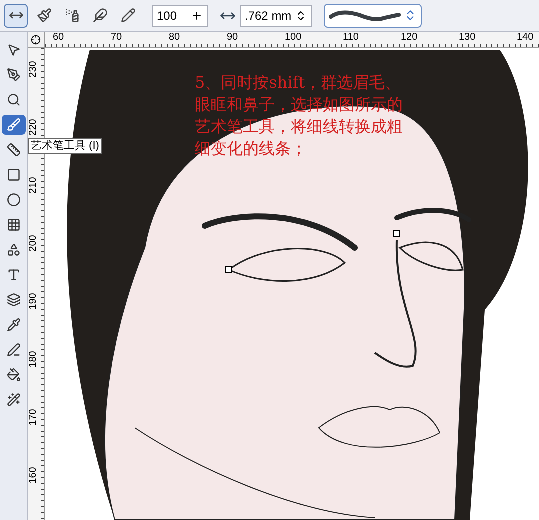 The height and width of the screenshot is (520, 539). I want to click on crosshair-icon, so click(36, 39).